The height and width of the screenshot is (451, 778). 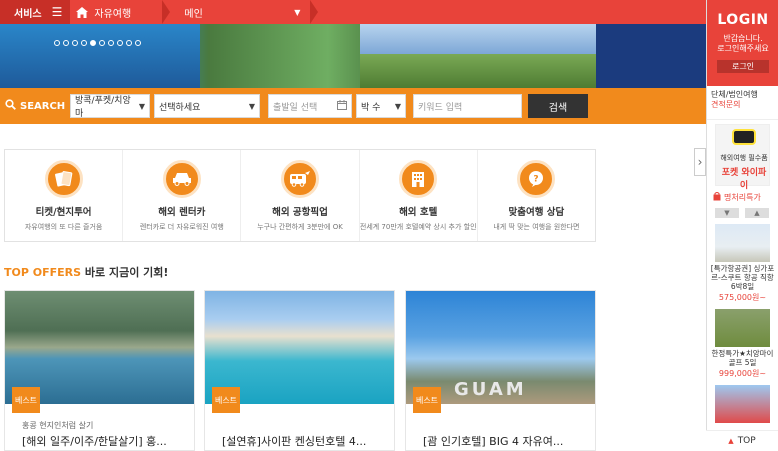 I want to click on bus-icon, so click(x=300, y=179).